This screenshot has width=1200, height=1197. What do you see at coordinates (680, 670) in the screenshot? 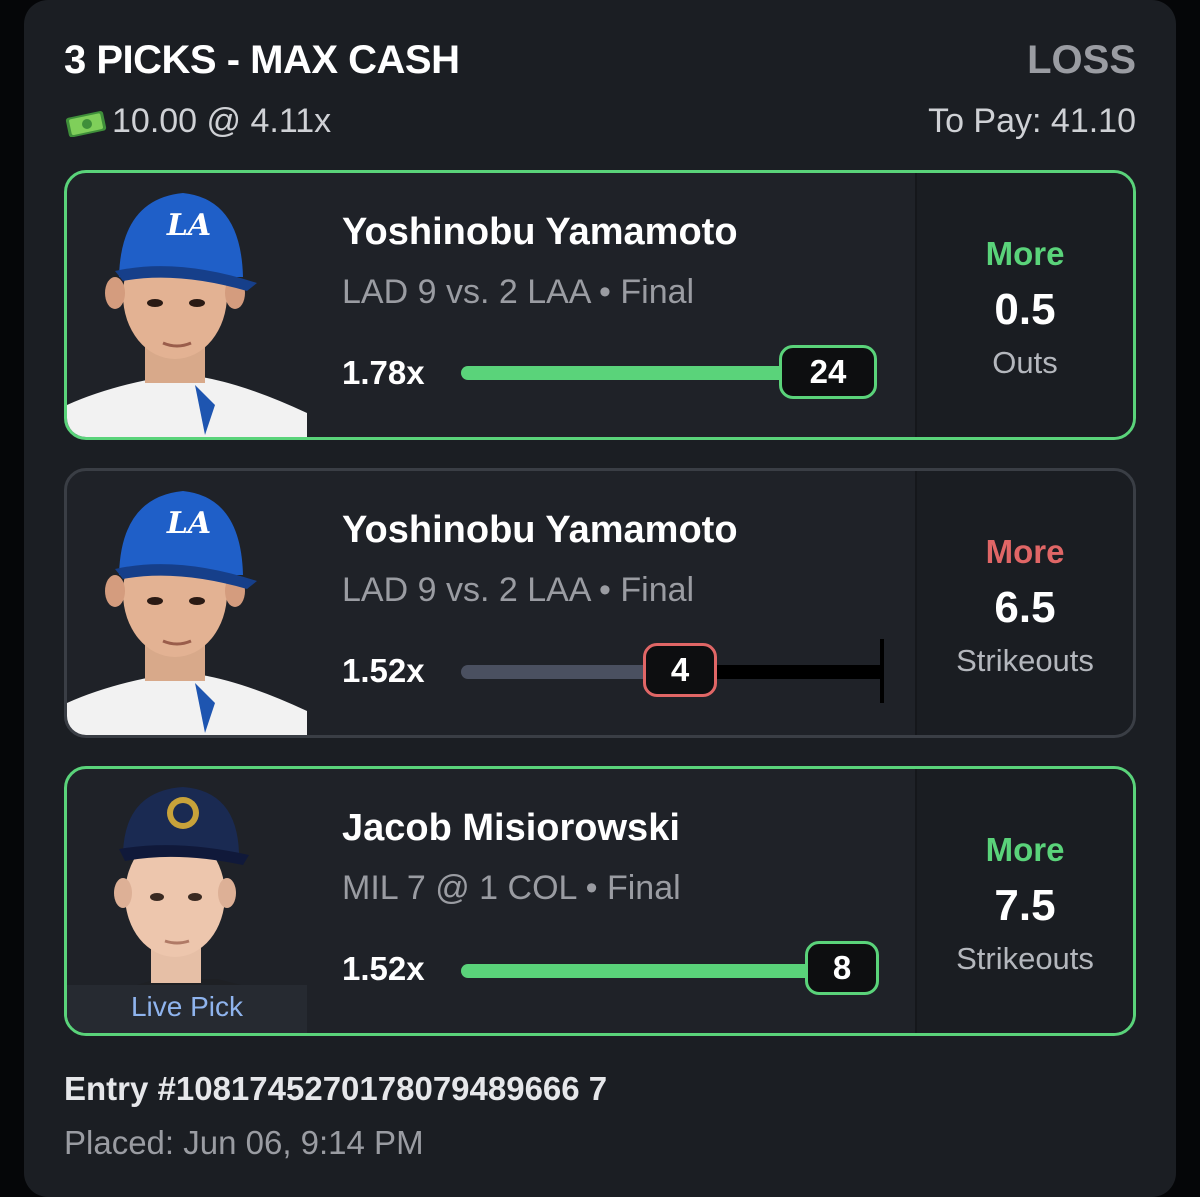
I see `actual-value: 4` at bounding box center [680, 670].